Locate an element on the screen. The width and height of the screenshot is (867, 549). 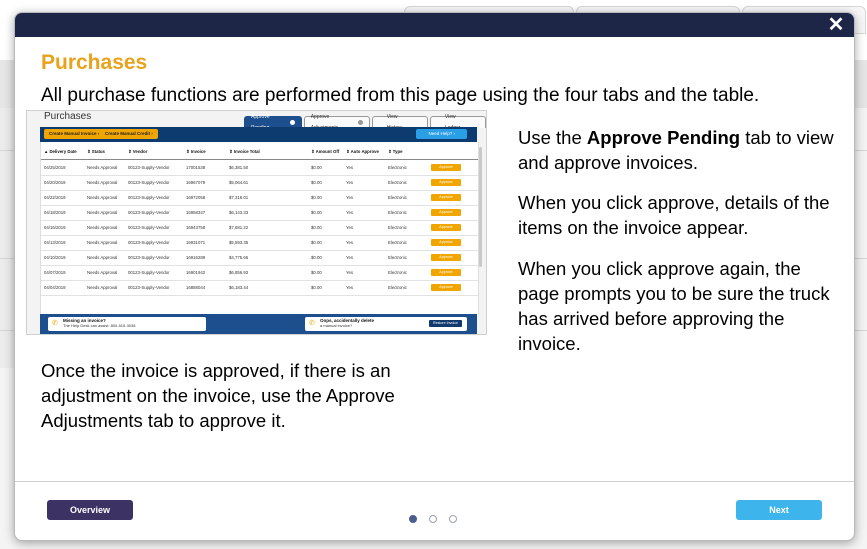
table-cell: $4,775.66 is located at coordinates (239, 257).